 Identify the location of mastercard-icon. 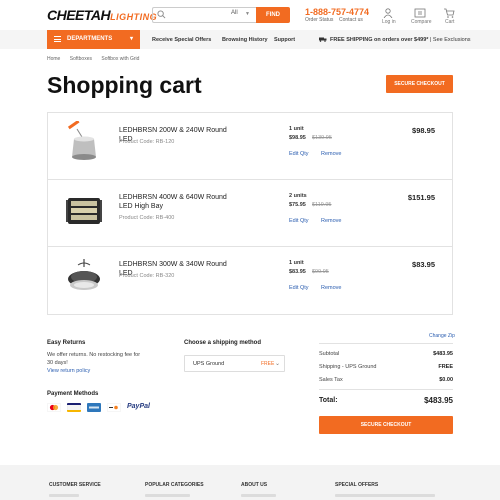
(54, 407).